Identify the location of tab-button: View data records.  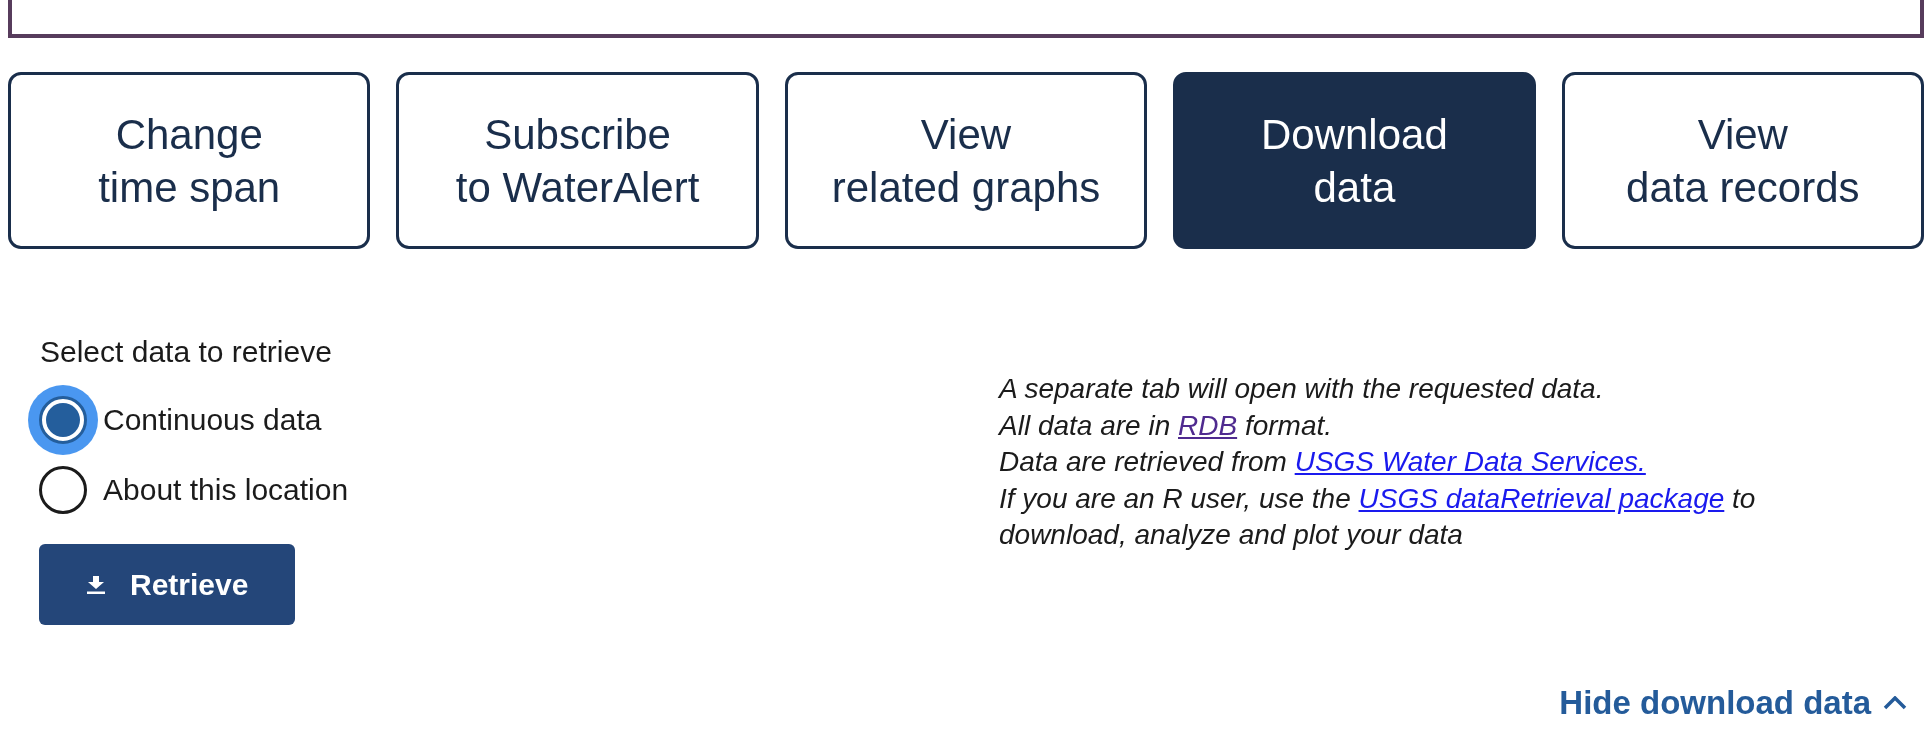
(1742, 160).